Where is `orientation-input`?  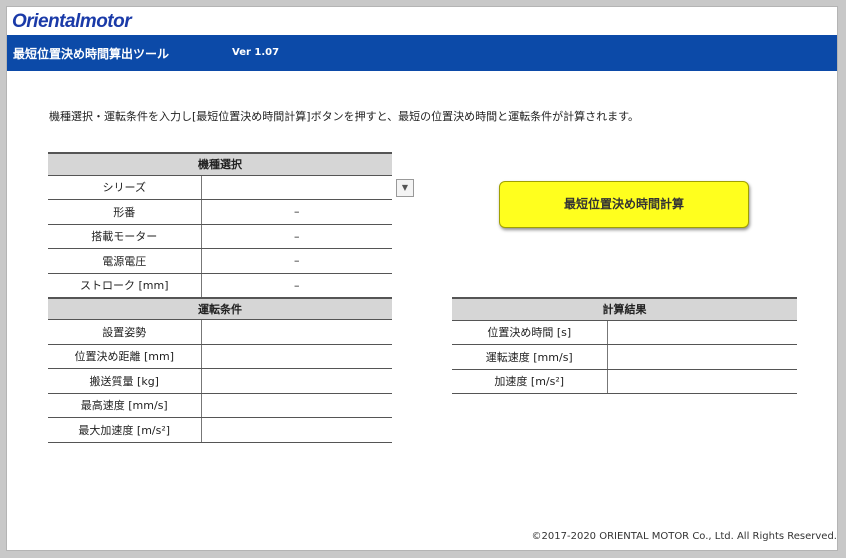
orientation-input is located at coordinates (296, 332).